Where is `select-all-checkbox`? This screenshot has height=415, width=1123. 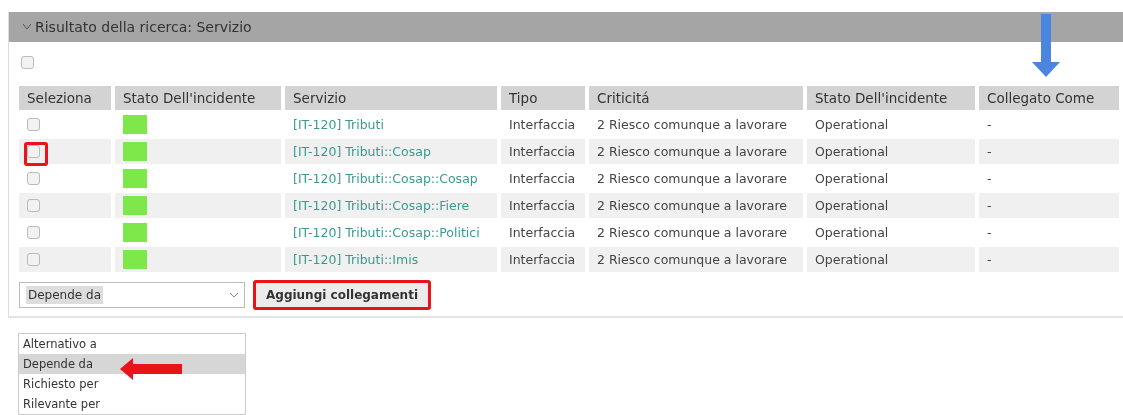
select-all-checkbox is located at coordinates (27, 62).